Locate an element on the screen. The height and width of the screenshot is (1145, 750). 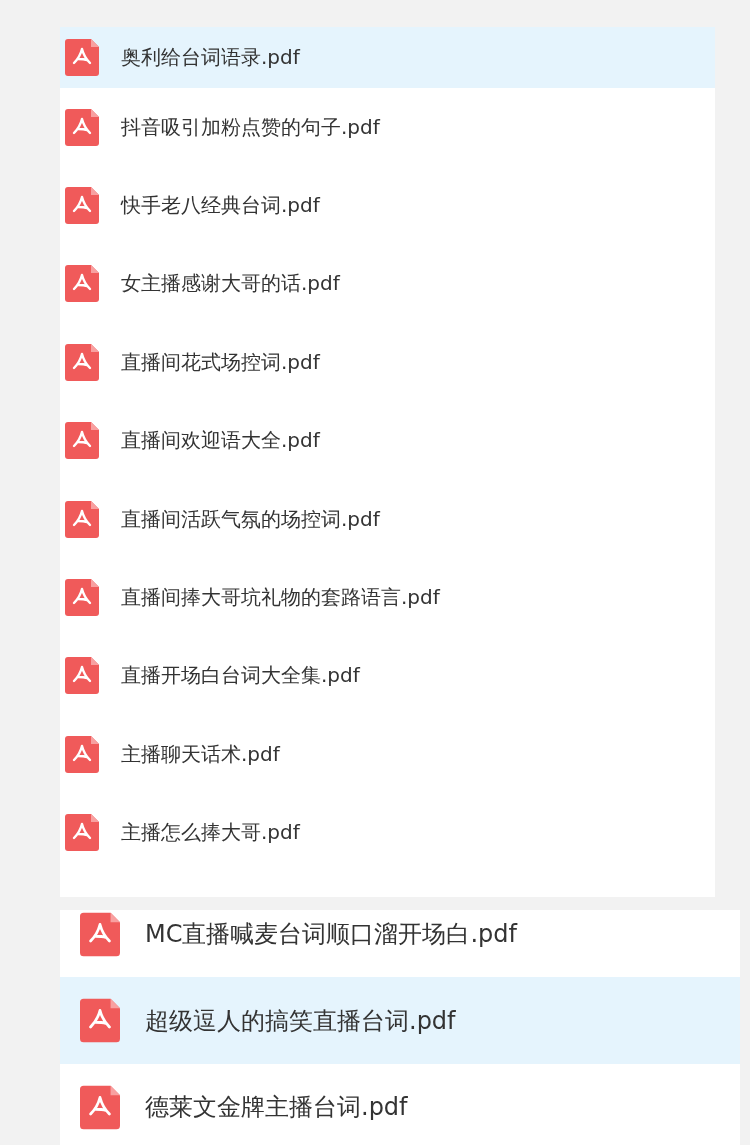
file-name: 直播开场白台词大全集.pdf is located at coordinates (240, 676).